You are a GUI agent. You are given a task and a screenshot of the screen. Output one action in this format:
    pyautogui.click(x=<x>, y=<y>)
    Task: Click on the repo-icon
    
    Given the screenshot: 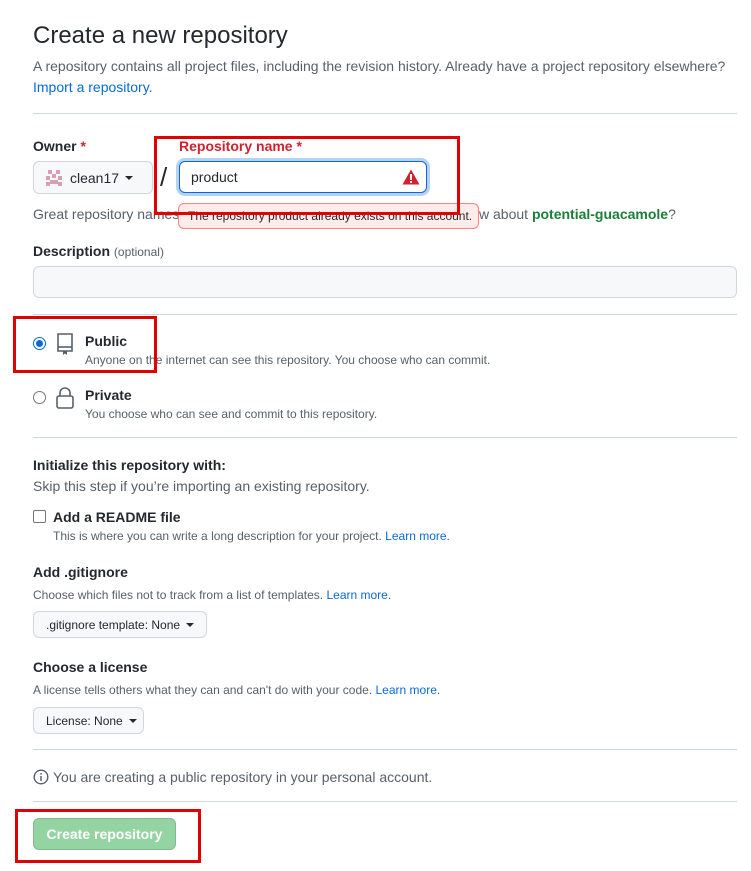 What is the action you would take?
    pyautogui.click(x=65, y=344)
    